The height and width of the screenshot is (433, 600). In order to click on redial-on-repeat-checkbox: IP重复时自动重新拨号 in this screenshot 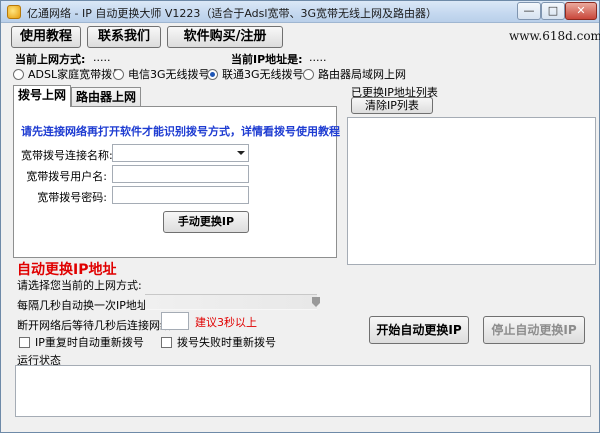, I will do `click(81, 342)`.